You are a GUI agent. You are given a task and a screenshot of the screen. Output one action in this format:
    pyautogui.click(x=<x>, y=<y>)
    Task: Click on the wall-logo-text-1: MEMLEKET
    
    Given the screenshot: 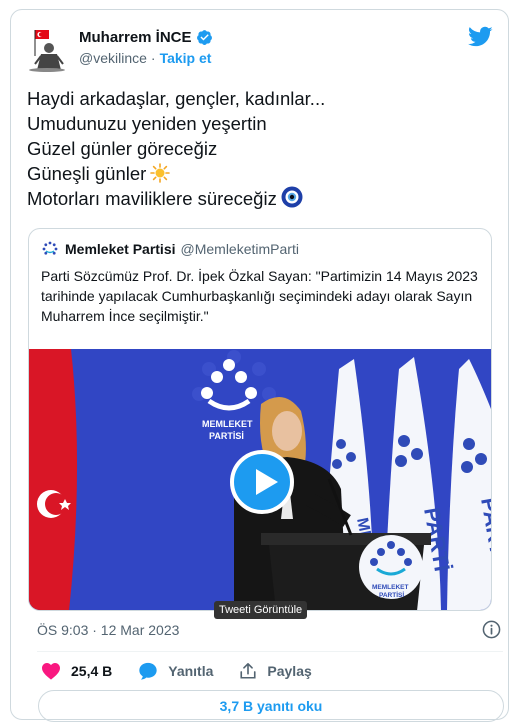 What is the action you would take?
    pyautogui.click(x=227, y=424)
    